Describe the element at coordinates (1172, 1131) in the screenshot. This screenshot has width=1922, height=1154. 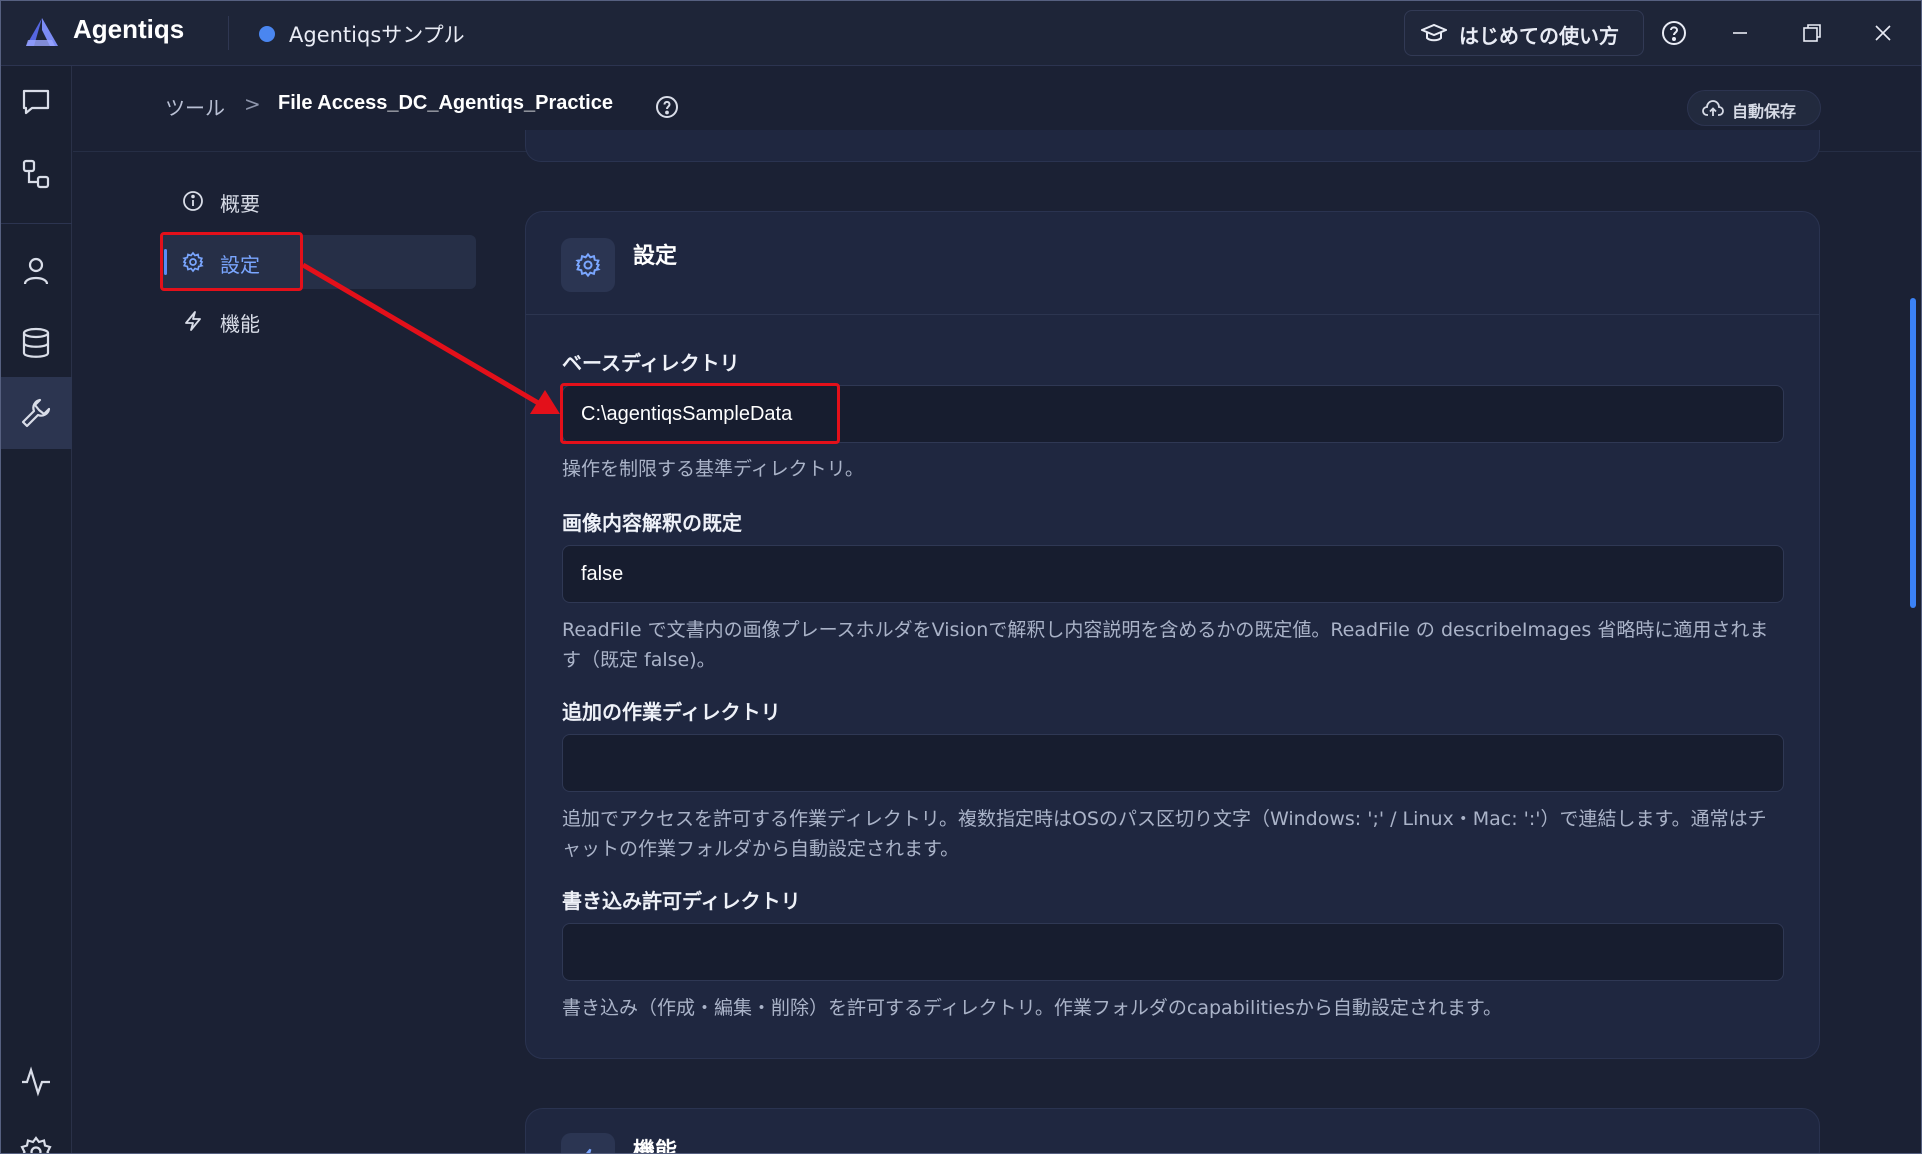
I see `capabilities-card: 機能` at that location.